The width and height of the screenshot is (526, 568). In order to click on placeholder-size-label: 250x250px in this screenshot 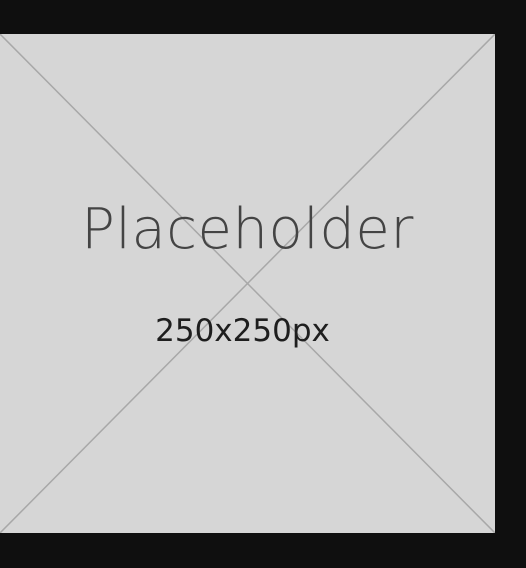, I will do `click(242, 331)`.